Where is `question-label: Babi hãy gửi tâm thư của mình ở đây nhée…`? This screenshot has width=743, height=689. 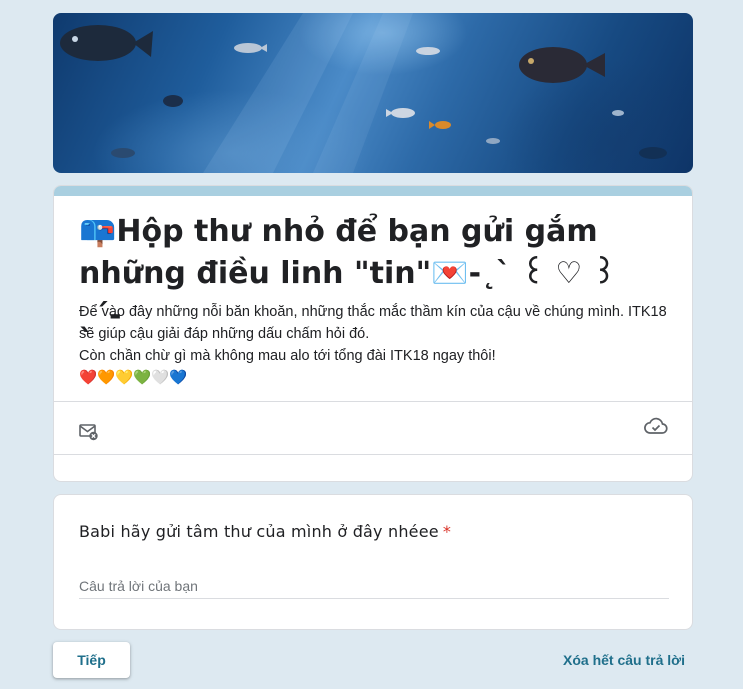 question-label: Babi hãy gửi tâm thư của mình ở đây nhée… is located at coordinates (265, 531).